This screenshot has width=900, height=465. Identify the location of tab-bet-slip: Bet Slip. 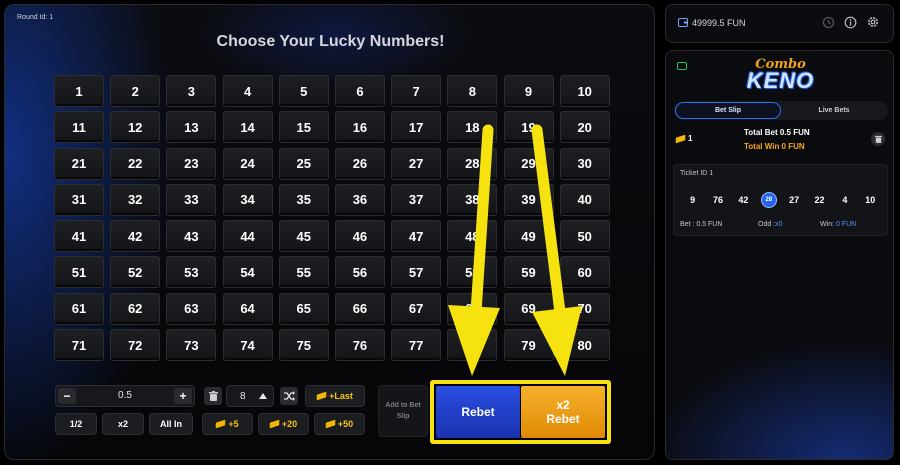
(728, 110).